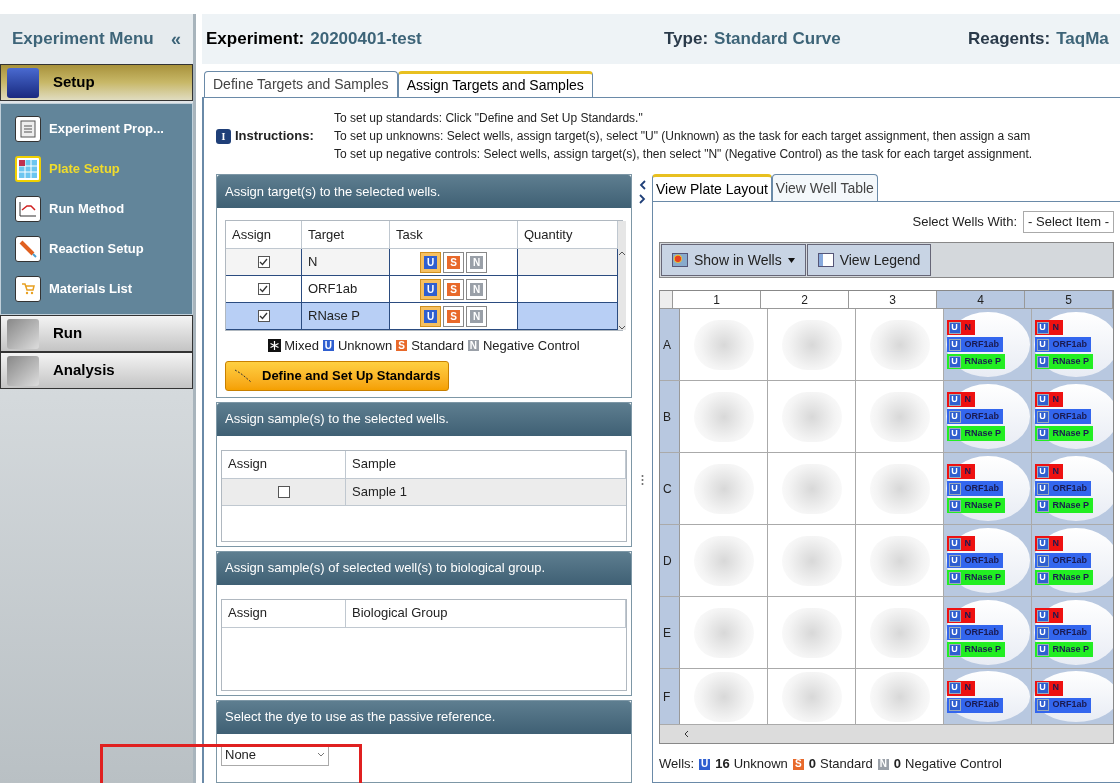 This screenshot has width=1120, height=783. What do you see at coordinates (670, 696) in the screenshot?
I see `row-header: F` at bounding box center [670, 696].